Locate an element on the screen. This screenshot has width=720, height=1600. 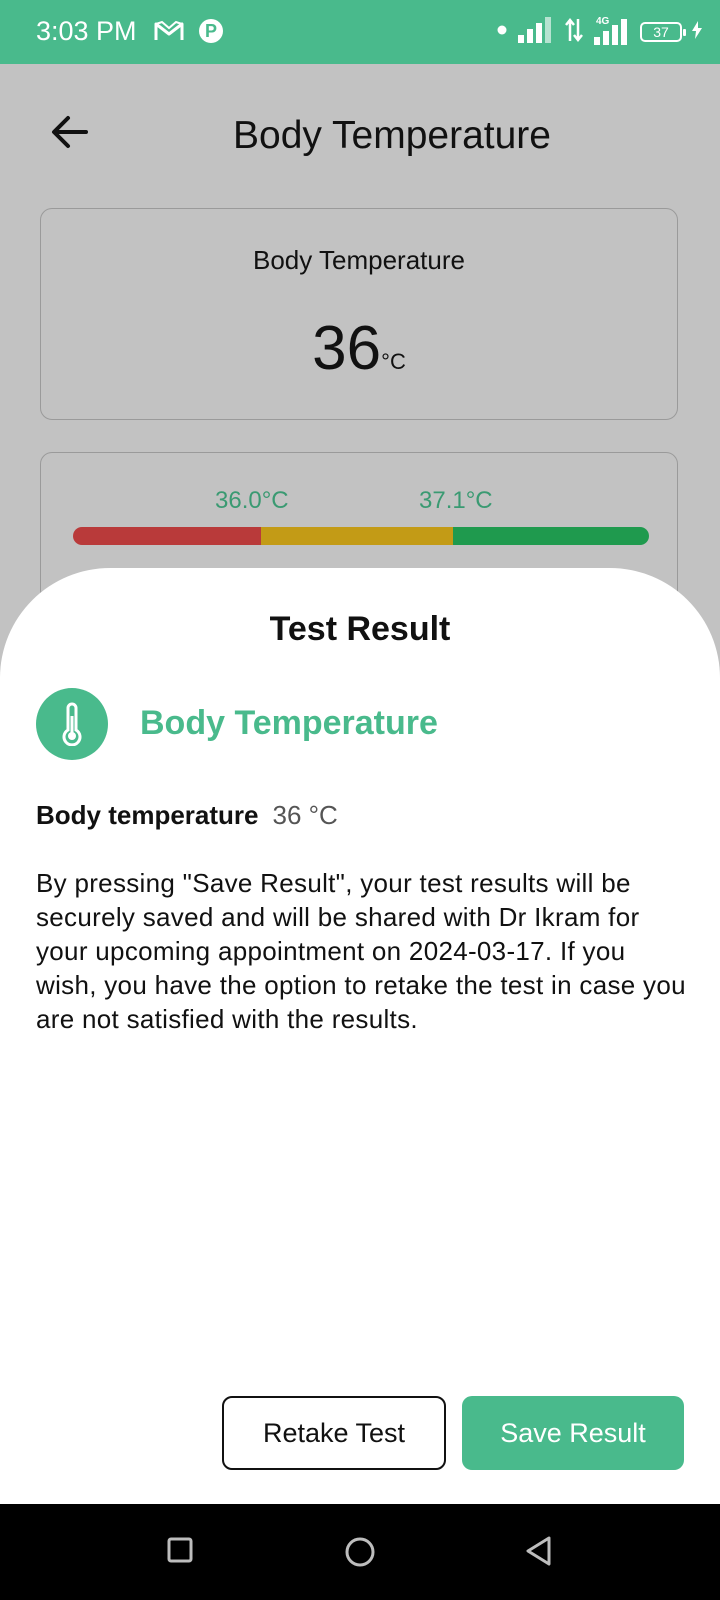
temperature-unit: °C is located at coordinates (393, 361).